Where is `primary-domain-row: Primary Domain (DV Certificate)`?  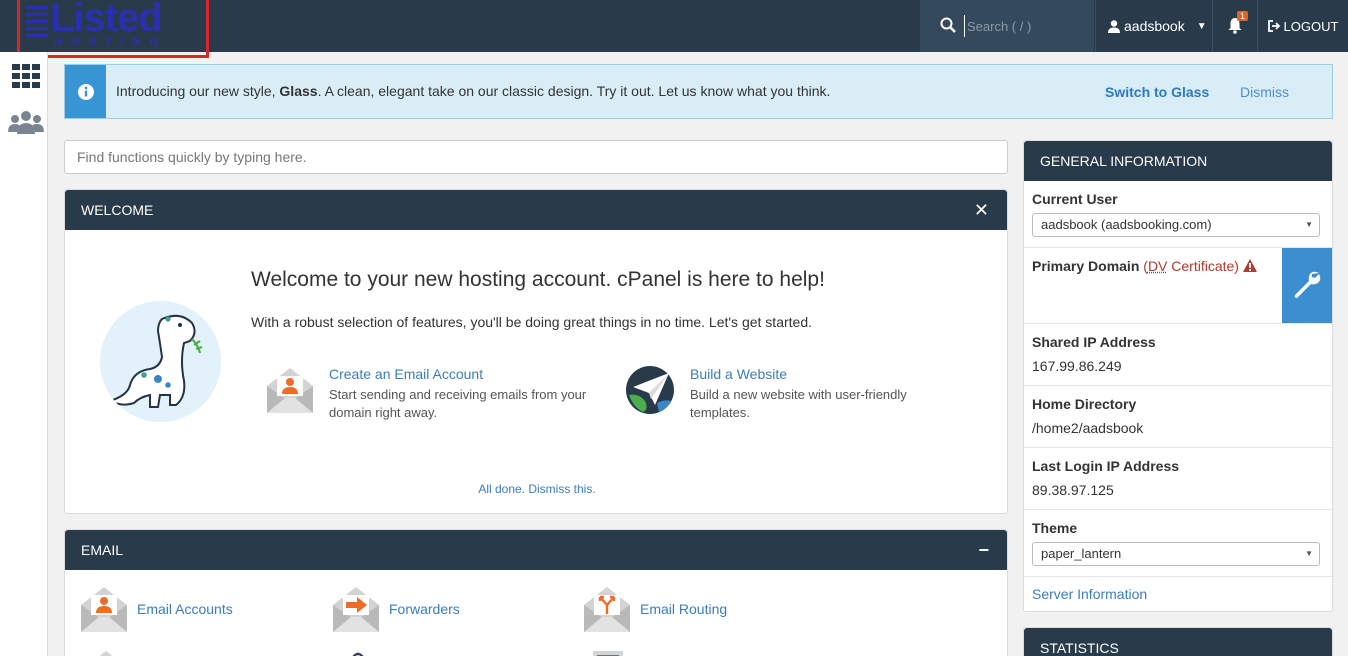 primary-domain-row: Primary Domain (DV Certificate) is located at coordinates (1178, 285).